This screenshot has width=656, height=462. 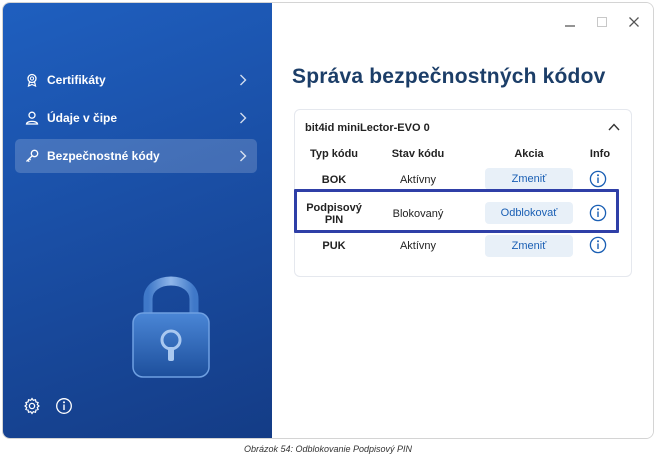 I want to click on maximize-icon, so click(x=602, y=22).